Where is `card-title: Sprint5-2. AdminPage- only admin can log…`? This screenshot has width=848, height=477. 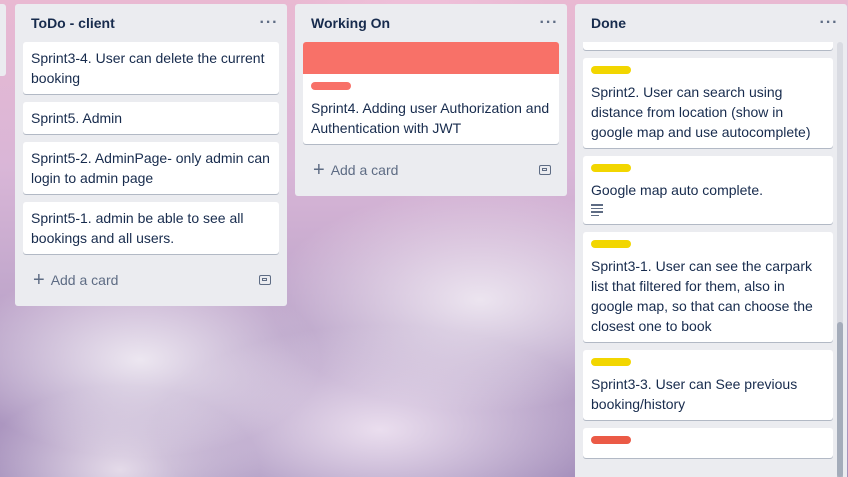 card-title: Sprint5-2. AdminPage- only admin can log… is located at coordinates (150, 168).